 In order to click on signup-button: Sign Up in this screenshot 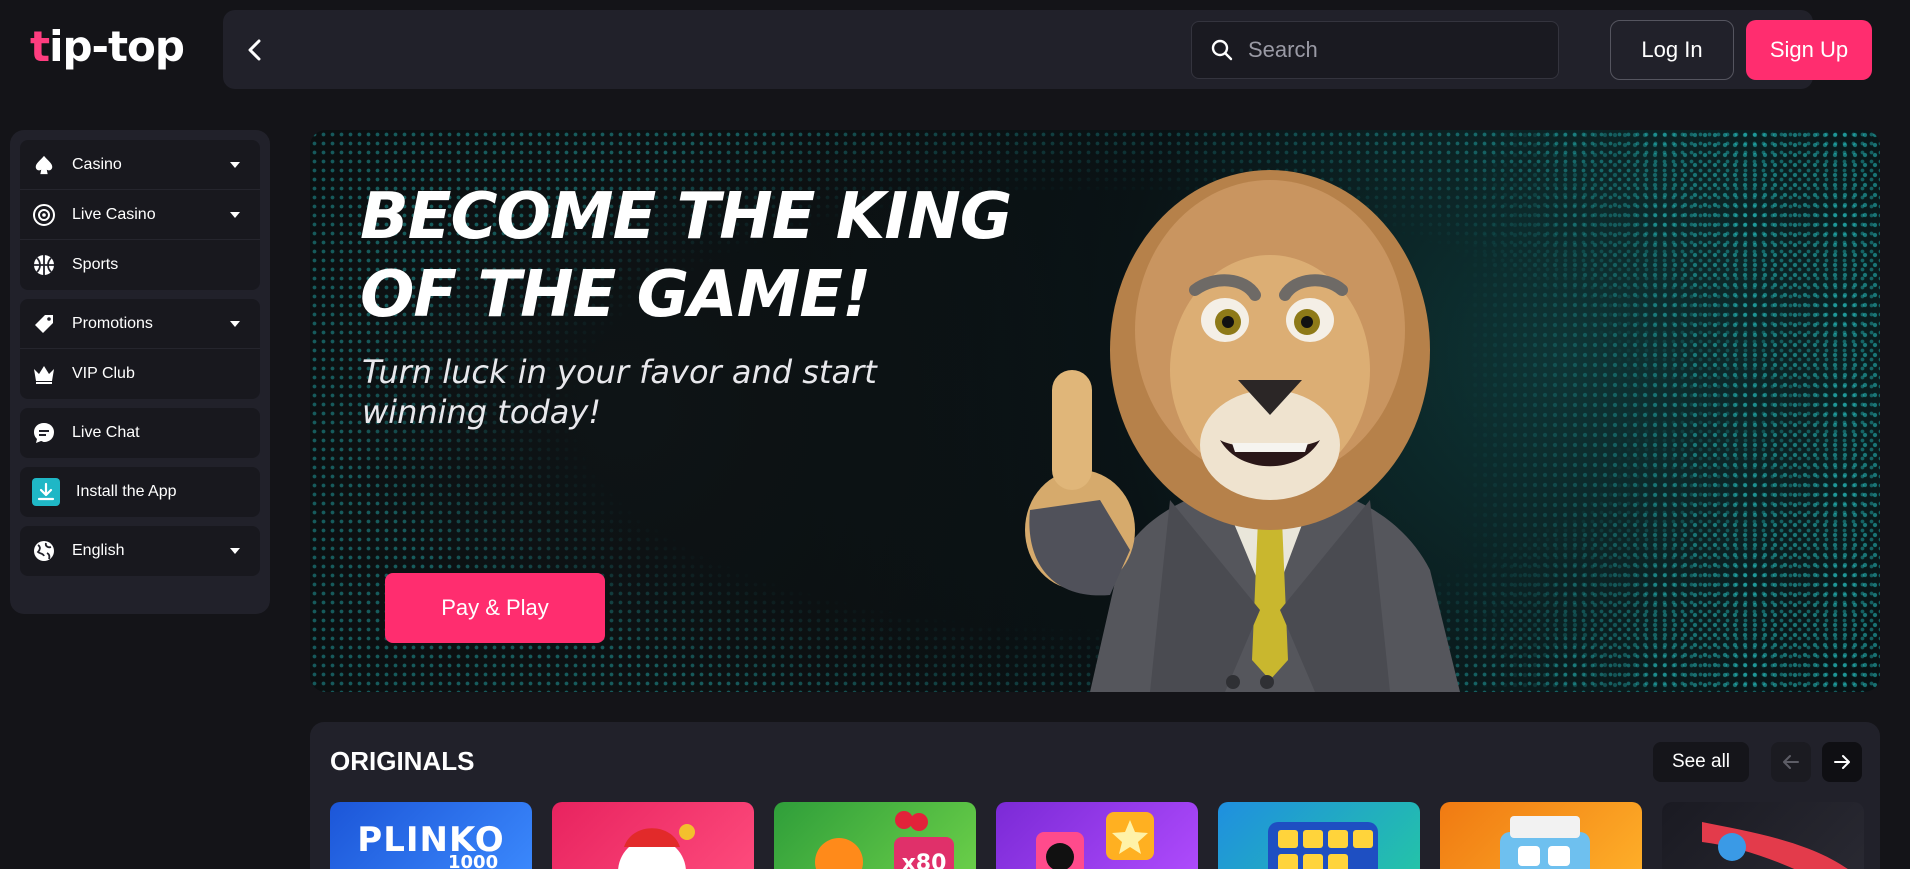, I will do `click(1809, 50)`.